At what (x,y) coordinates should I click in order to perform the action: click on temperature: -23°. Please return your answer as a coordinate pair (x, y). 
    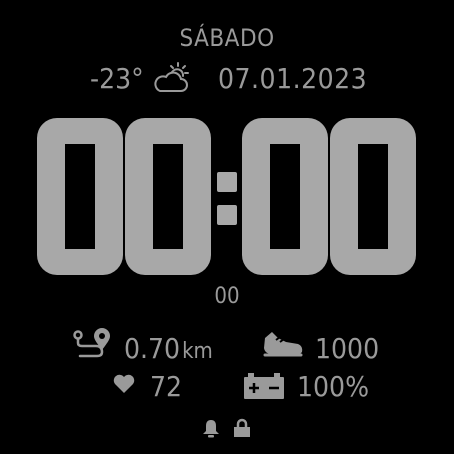
    Looking at the image, I should click on (117, 78).